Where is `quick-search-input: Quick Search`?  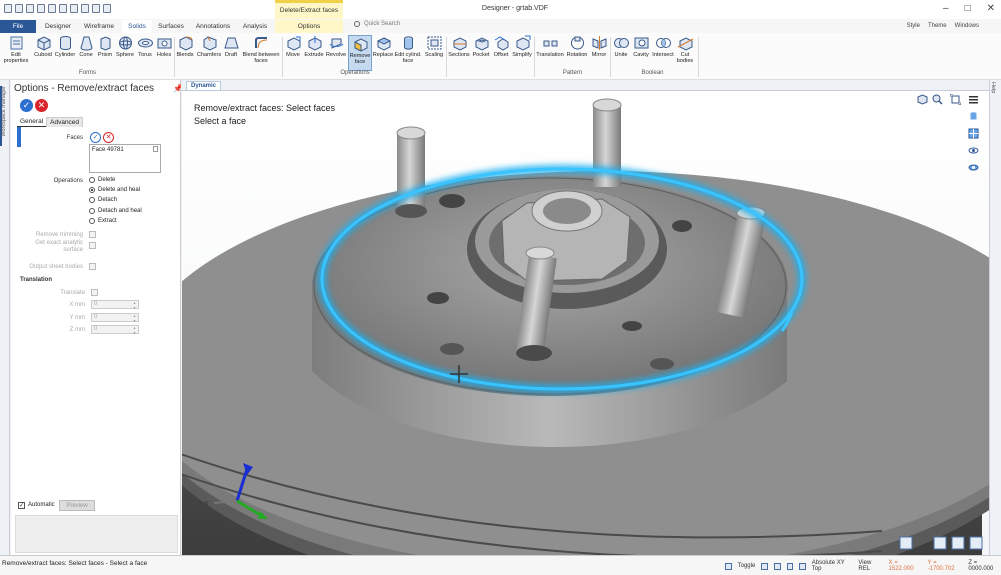 quick-search-input: Quick Search is located at coordinates (437, 26).